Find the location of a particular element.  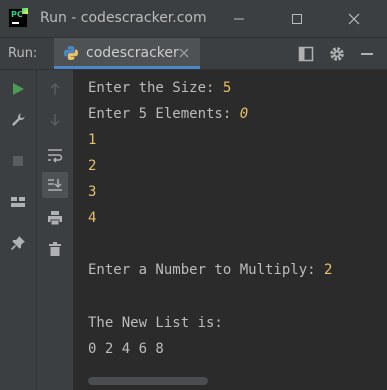

up-stack-trace-button is located at coordinates (55, 89).